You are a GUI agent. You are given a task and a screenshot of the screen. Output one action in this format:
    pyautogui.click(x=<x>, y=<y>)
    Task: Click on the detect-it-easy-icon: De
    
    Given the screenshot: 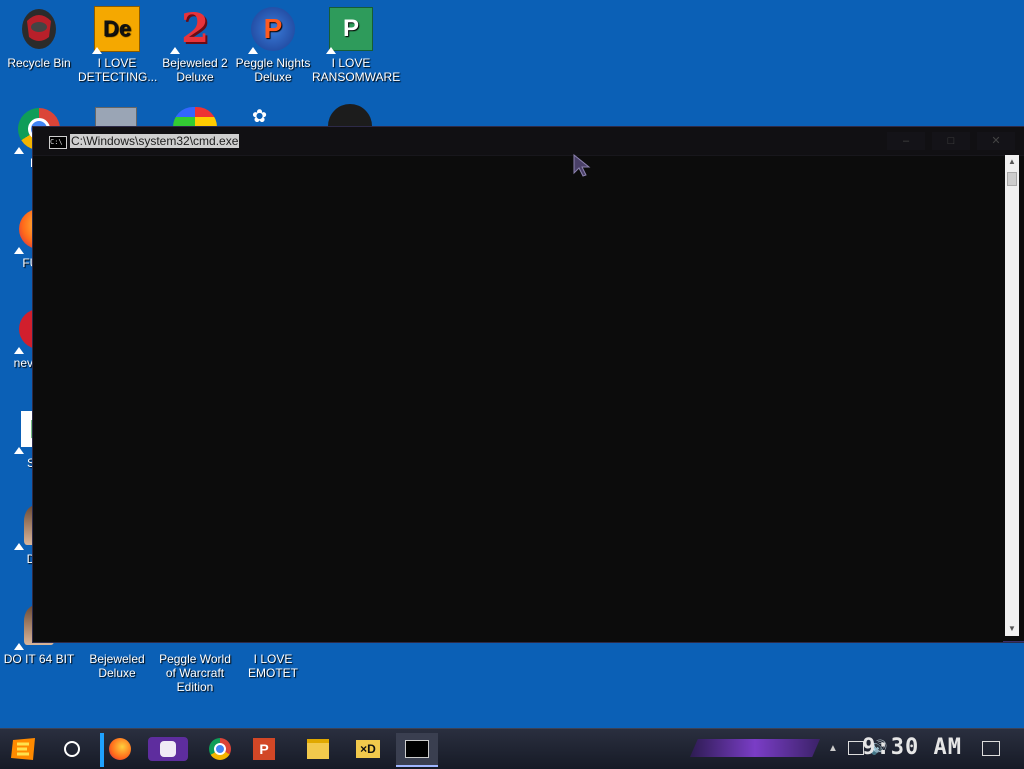 What is the action you would take?
    pyautogui.click(x=116, y=30)
    